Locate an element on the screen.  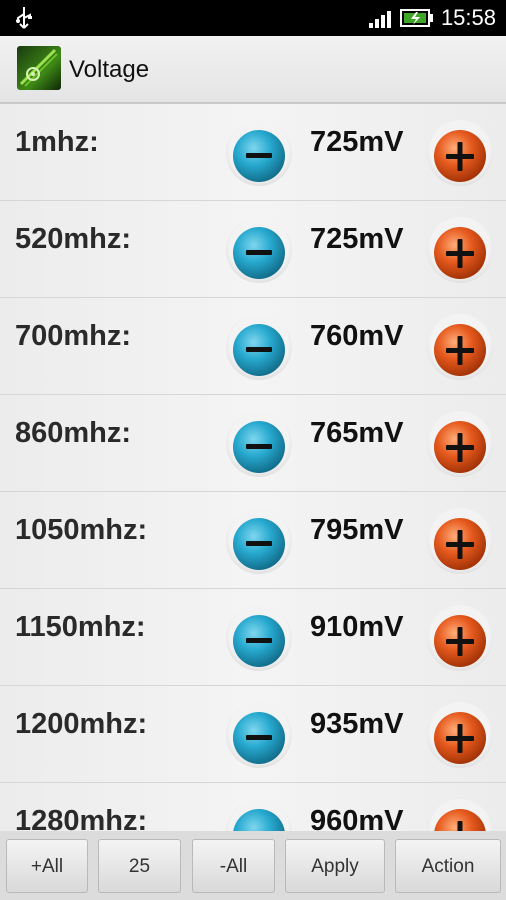
apply-button: Apply is located at coordinates (335, 866).